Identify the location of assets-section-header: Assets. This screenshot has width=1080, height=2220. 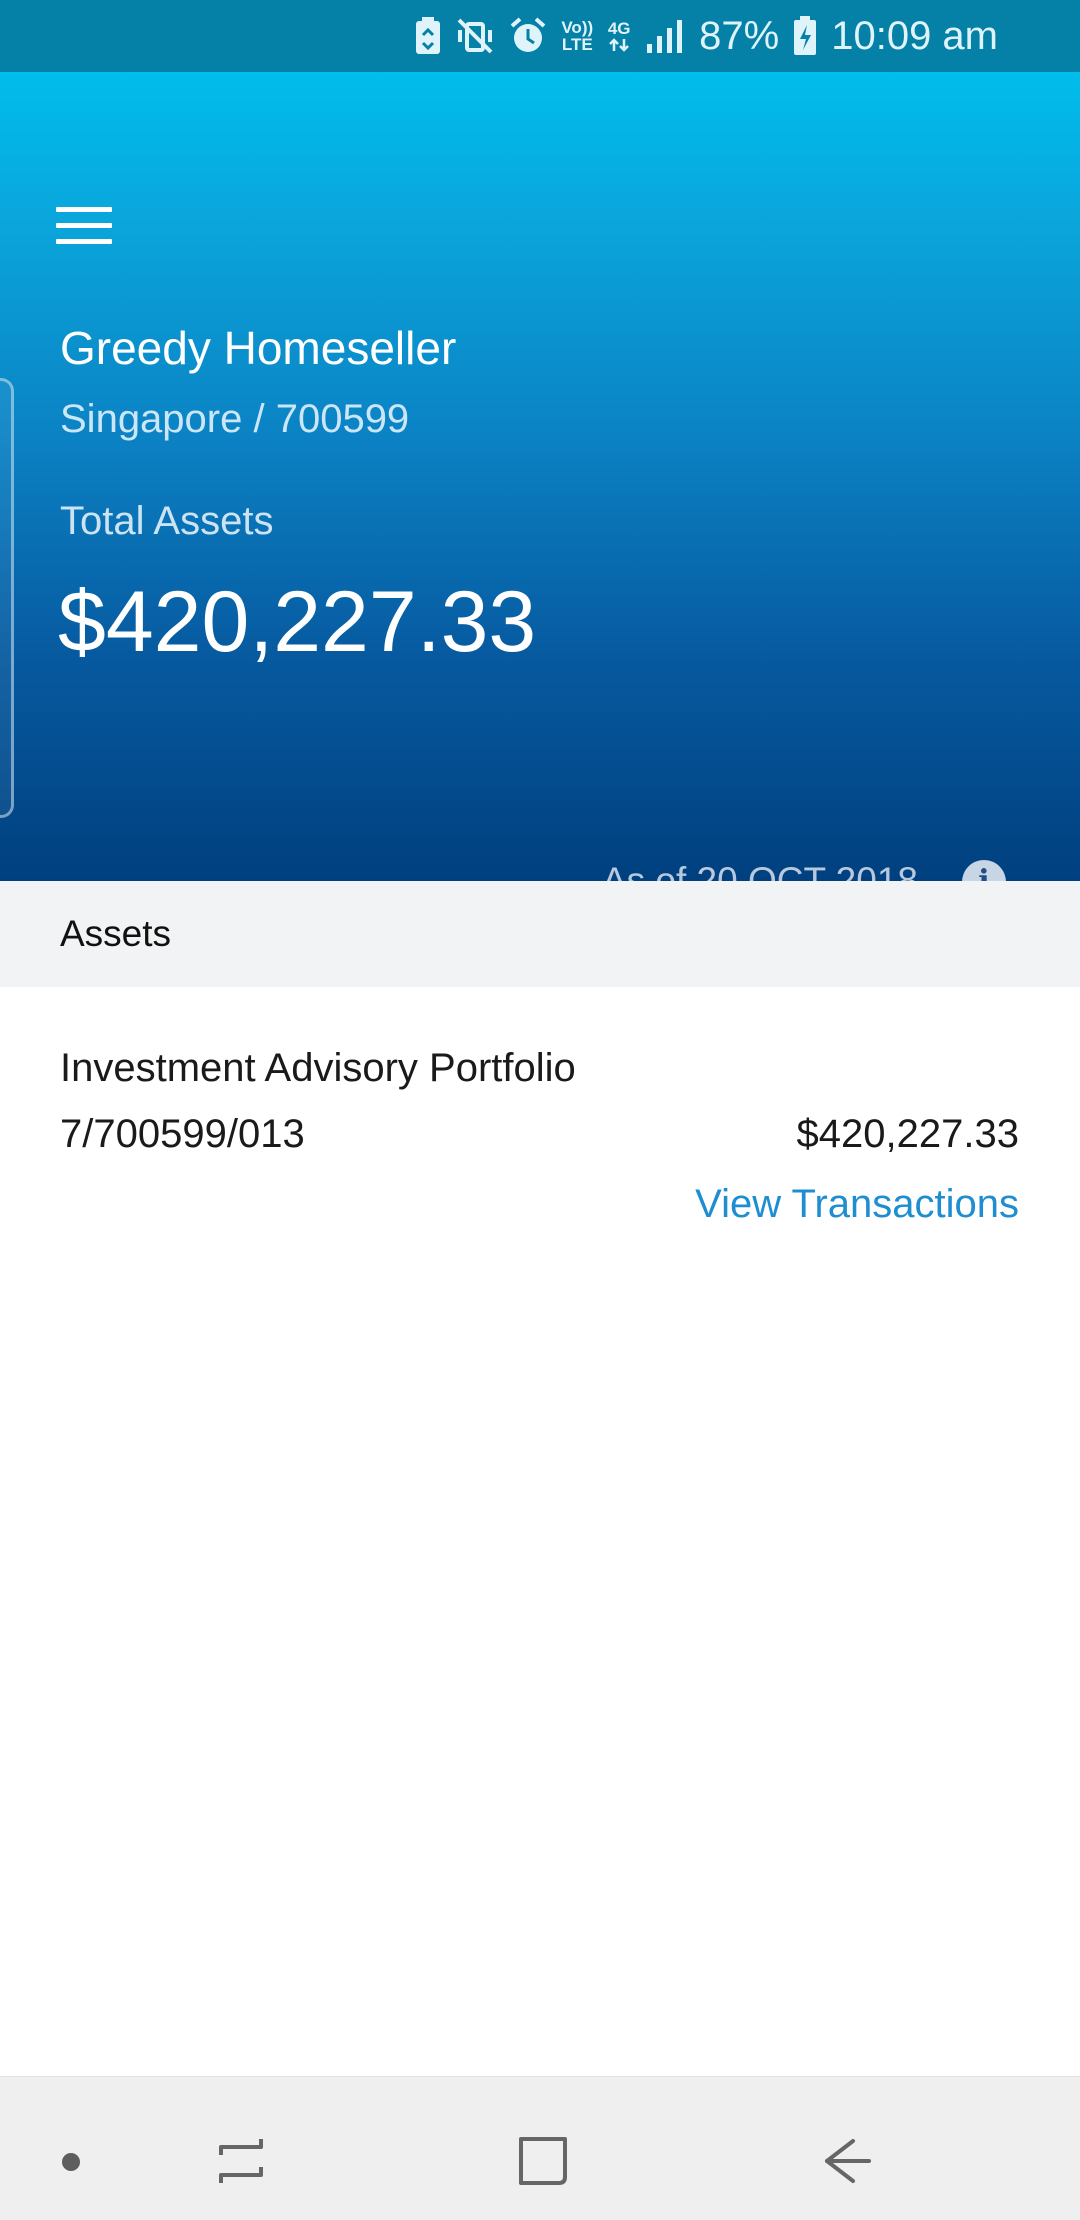
(540, 934).